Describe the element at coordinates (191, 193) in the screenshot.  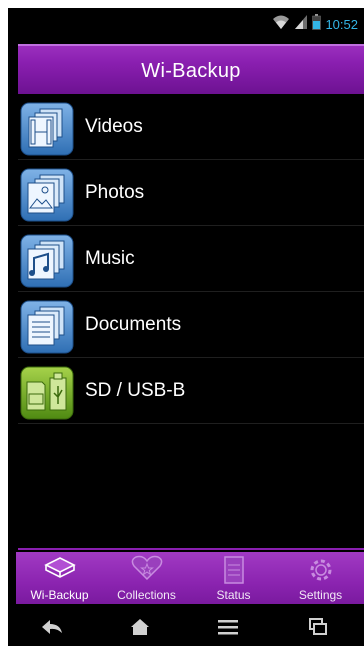
I see `list-item-photos: Photos` at that location.